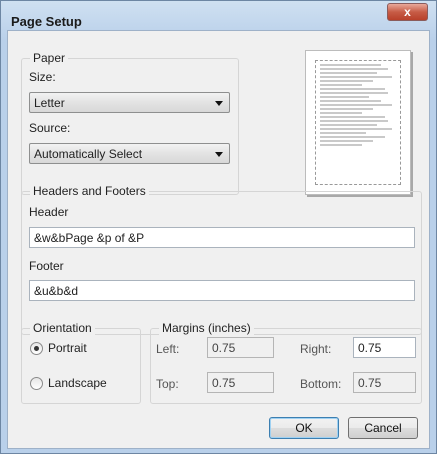 The image size is (439, 456). Describe the element at coordinates (62, 328) in the screenshot. I see `orientation-legend: Orientation` at that location.